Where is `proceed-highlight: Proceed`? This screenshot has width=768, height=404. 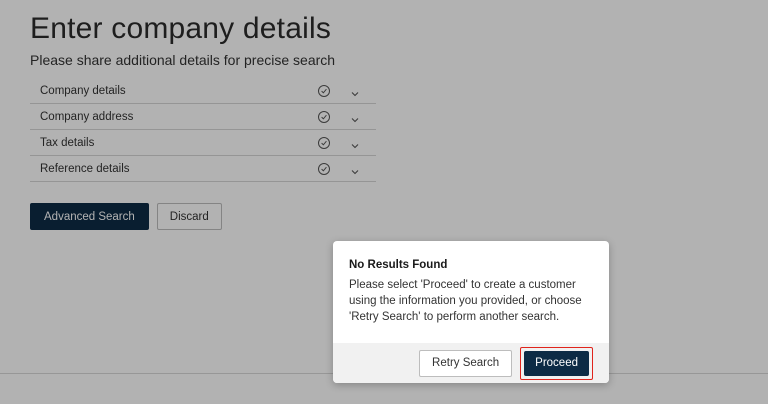 proceed-highlight: Proceed is located at coordinates (556, 363).